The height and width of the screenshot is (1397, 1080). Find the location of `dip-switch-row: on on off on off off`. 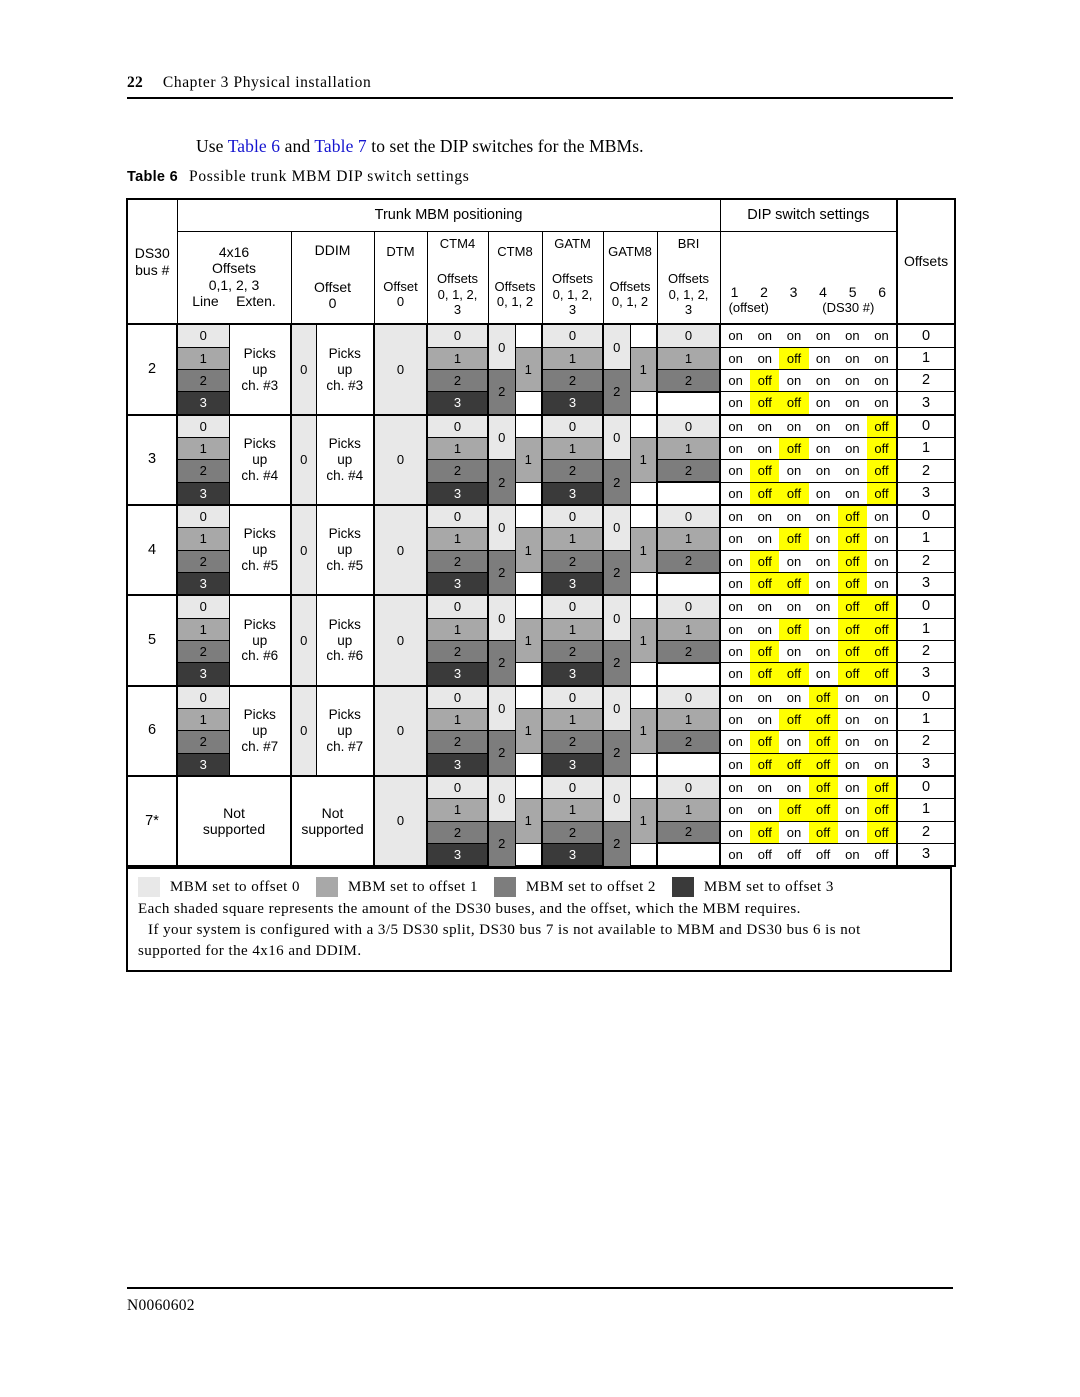

dip-switch-row: on on off on off off is located at coordinates (808, 629).